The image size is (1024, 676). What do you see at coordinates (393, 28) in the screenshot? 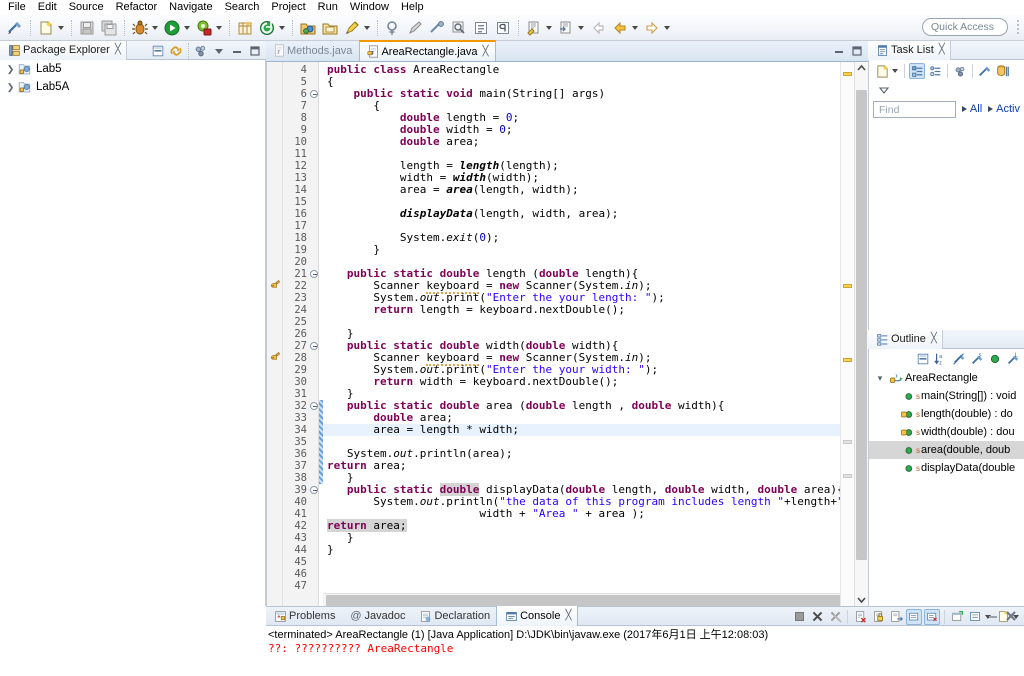
I see `open-task-icon` at bounding box center [393, 28].